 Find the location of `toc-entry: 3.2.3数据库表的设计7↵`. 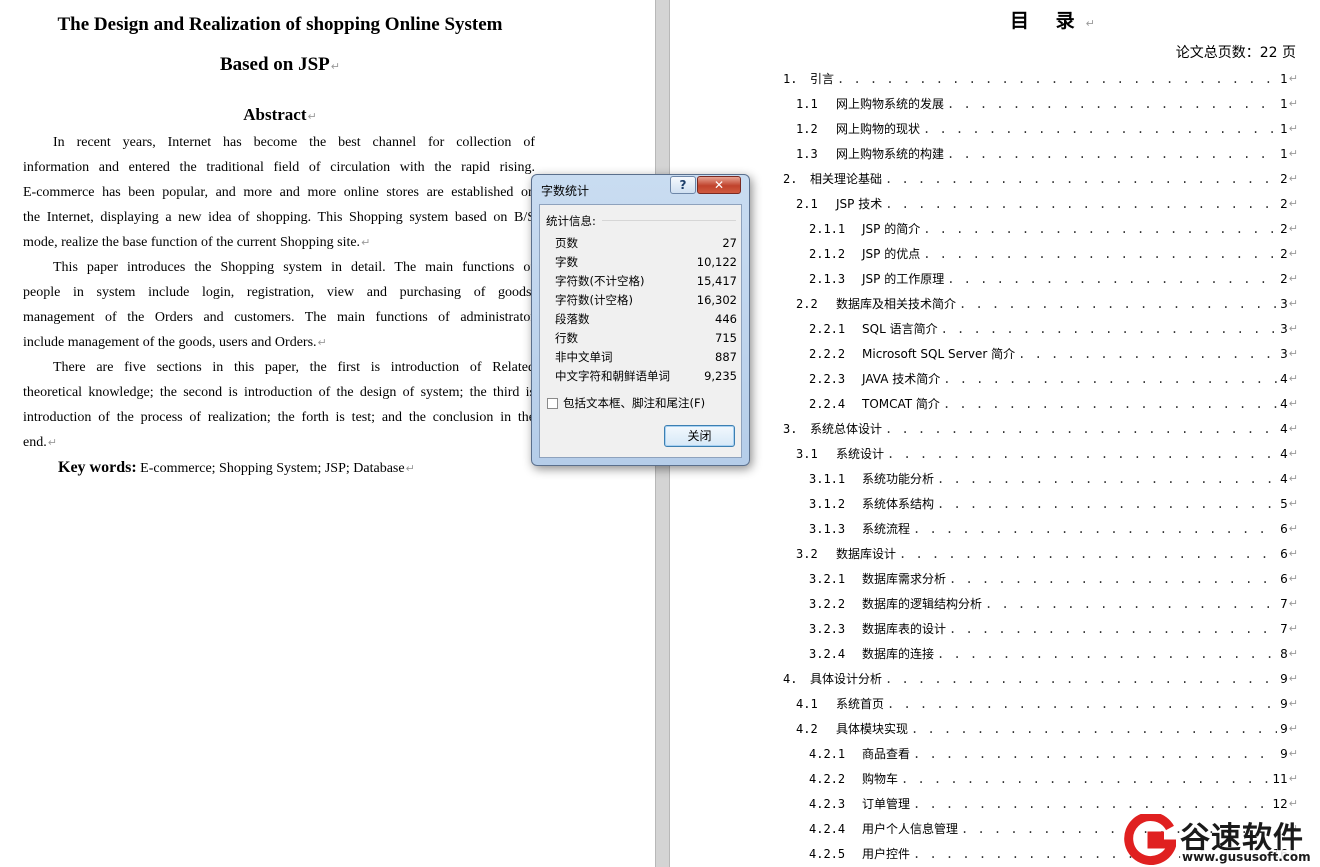

toc-entry: 3.2.3数据库表的设计7↵ is located at coordinates (984, 628).